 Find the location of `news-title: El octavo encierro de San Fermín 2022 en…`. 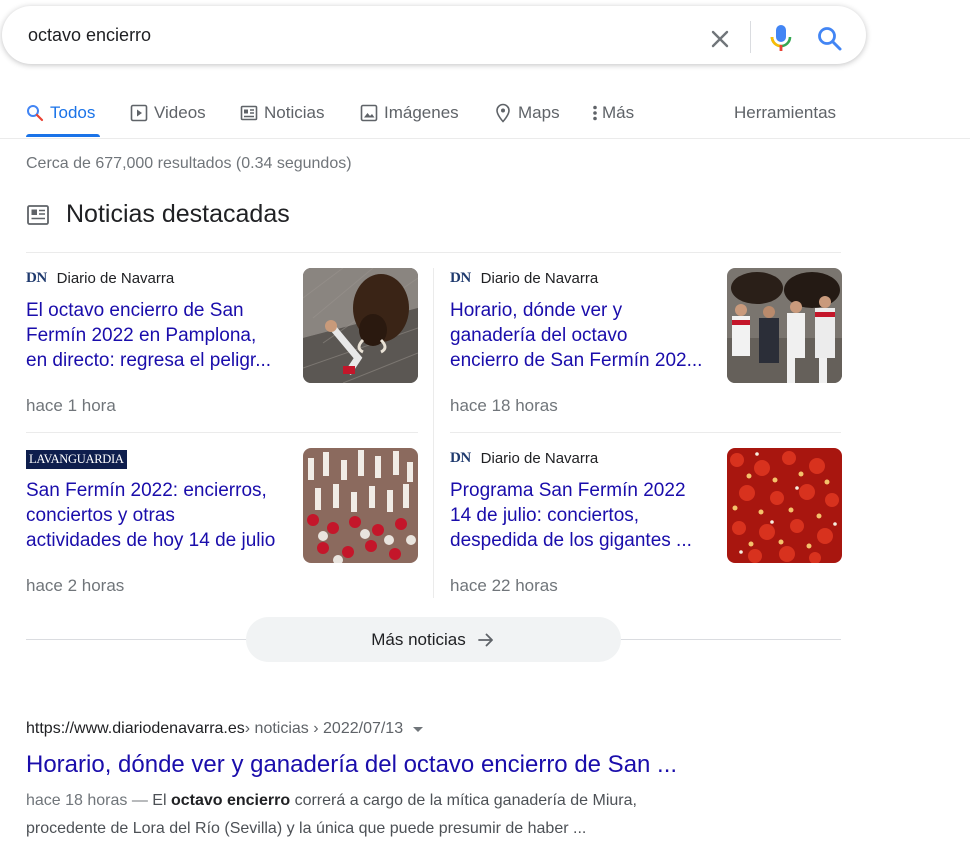

news-title: El octavo encierro de San Fermín 2022 en… is located at coordinates (158, 335).